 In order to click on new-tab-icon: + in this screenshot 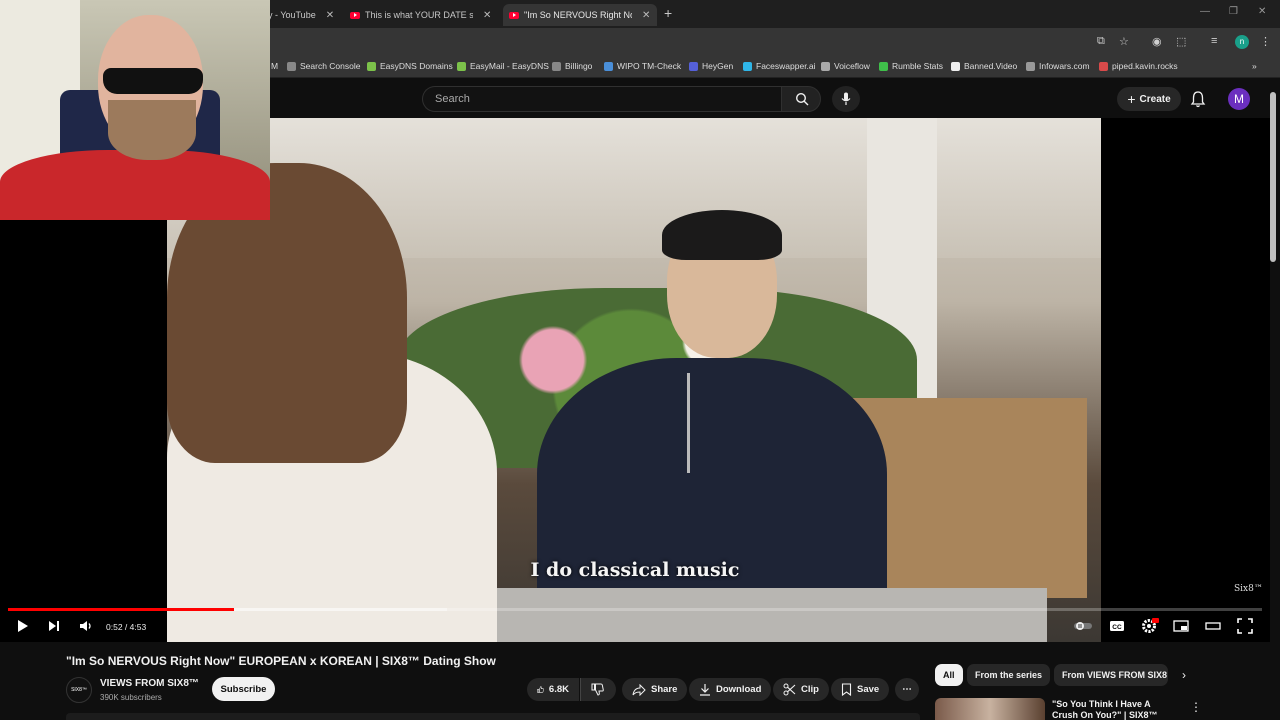, I will do `click(668, 13)`.